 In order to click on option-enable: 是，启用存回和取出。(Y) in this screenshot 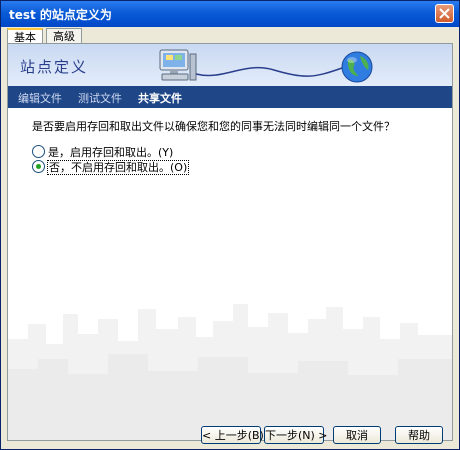, I will do `click(103, 151)`.